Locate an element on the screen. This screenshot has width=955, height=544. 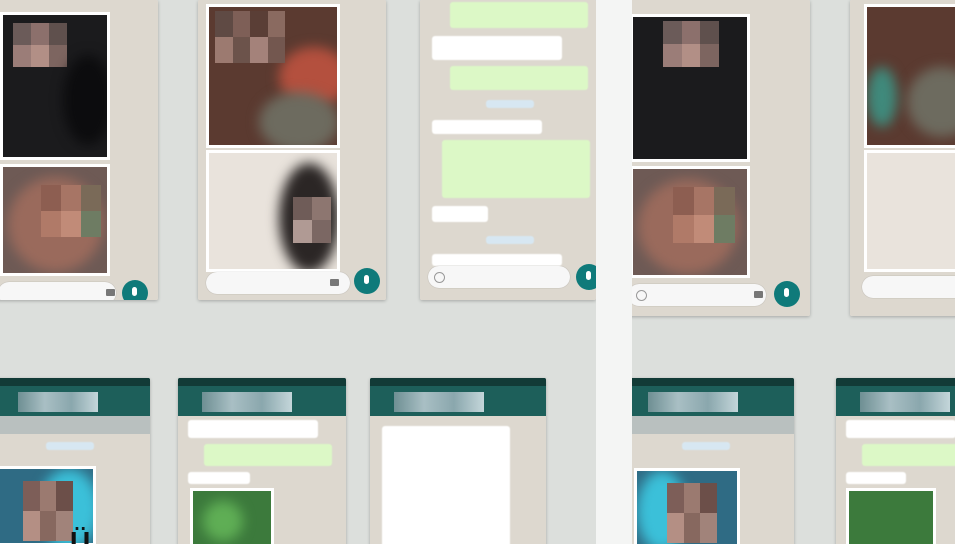
panel-divider is located at coordinates (614, 272).